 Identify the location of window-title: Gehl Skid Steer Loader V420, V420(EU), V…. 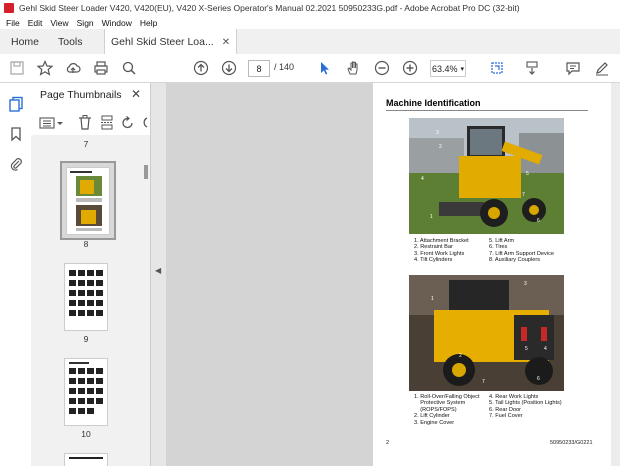
(269, 8).